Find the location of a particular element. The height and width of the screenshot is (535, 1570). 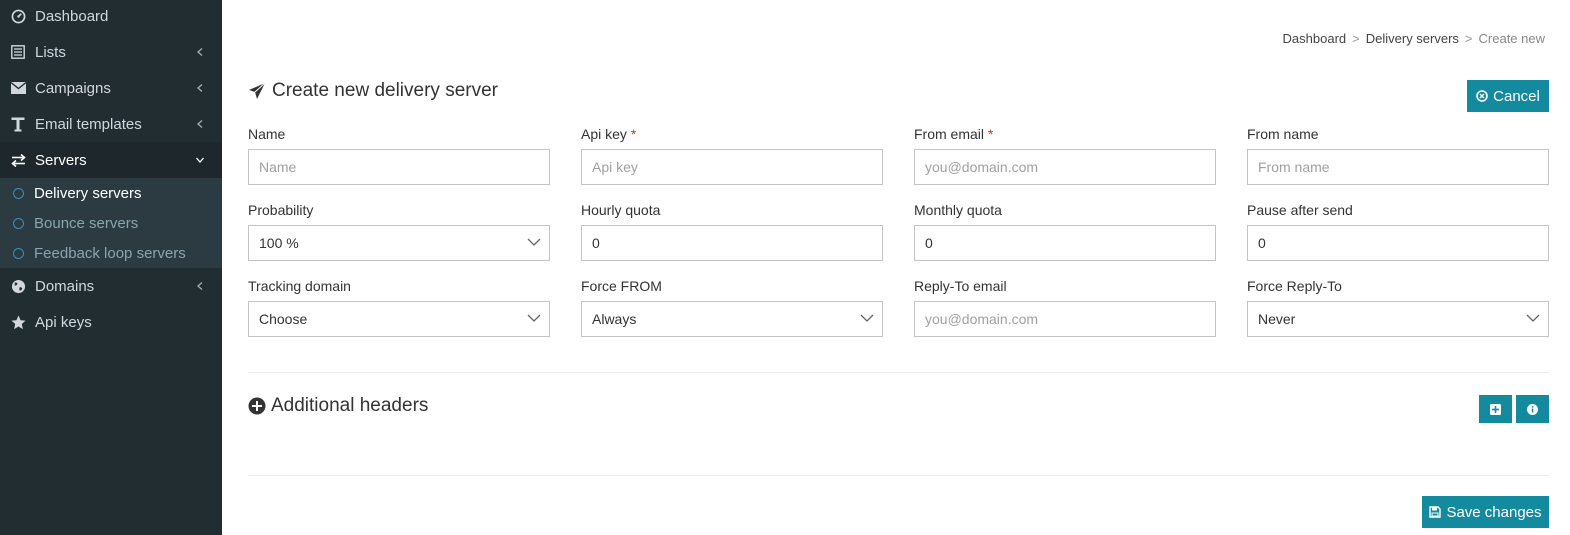

sidebar-subitem-delivery-servers: Delivery servers is located at coordinates (111, 193).